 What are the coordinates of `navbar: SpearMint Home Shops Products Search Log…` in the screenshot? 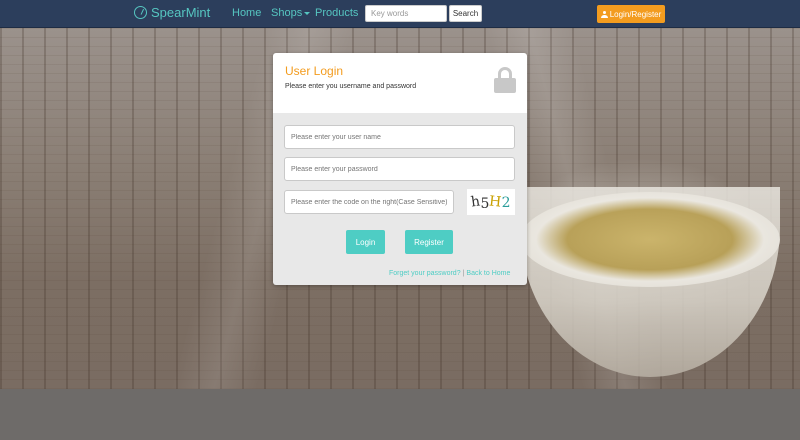 It's located at (400, 14).